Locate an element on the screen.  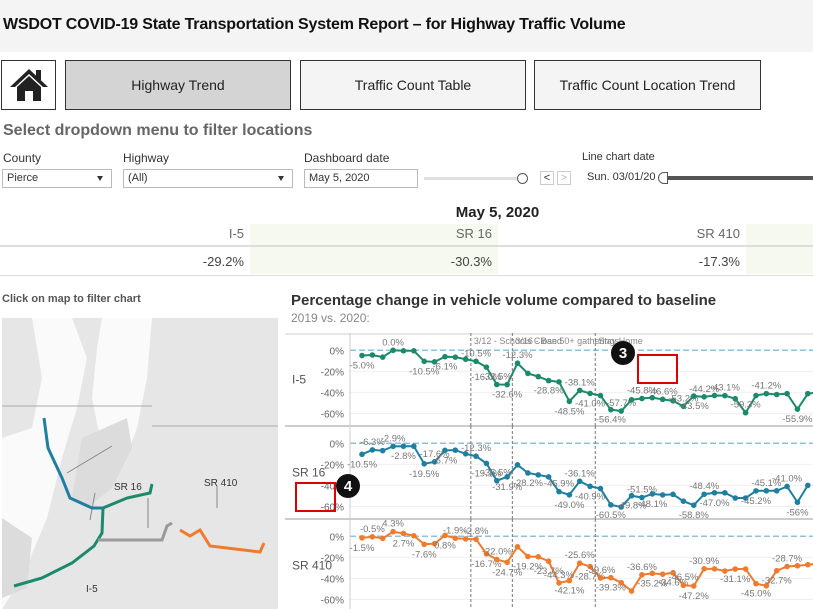
data-label: -2.8% is located at coordinates (403, 456).